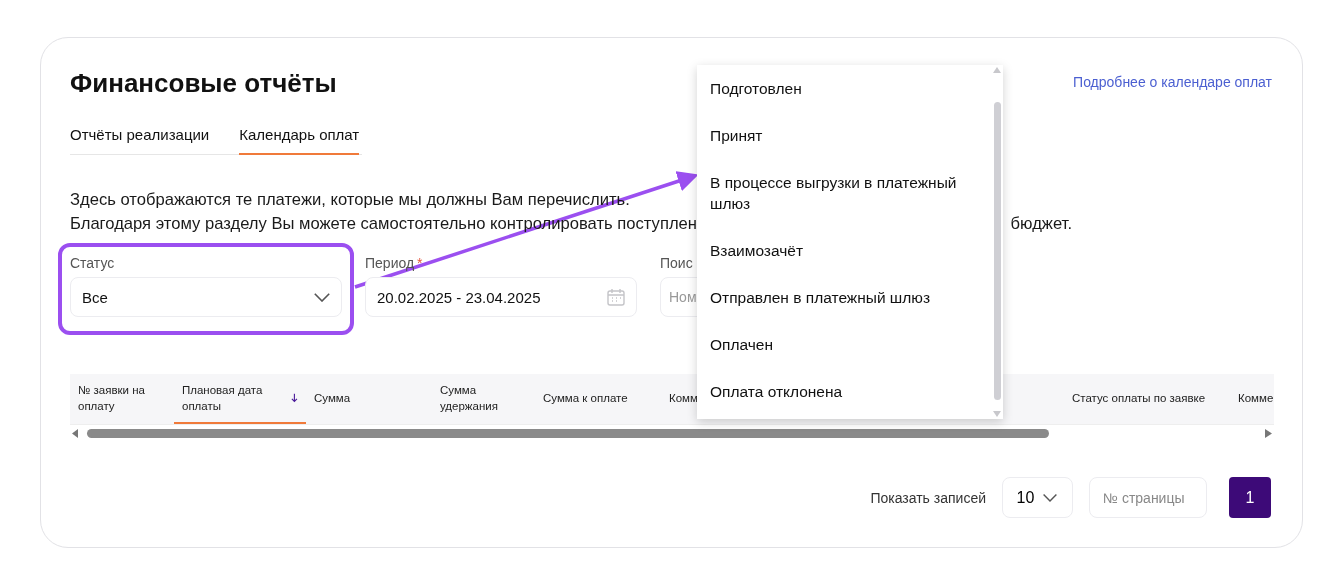 The height and width of the screenshot is (586, 1344). Describe the element at coordinates (501, 297) in the screenshot. I see `date-range-field: 20.02.2025 - 23.04.2025` at that location.